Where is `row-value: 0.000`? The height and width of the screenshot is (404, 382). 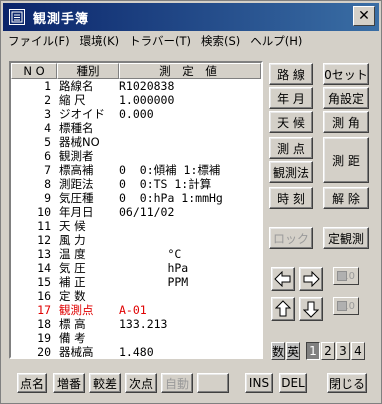 row-value: 0.000 is located at coordinates (190, 114).